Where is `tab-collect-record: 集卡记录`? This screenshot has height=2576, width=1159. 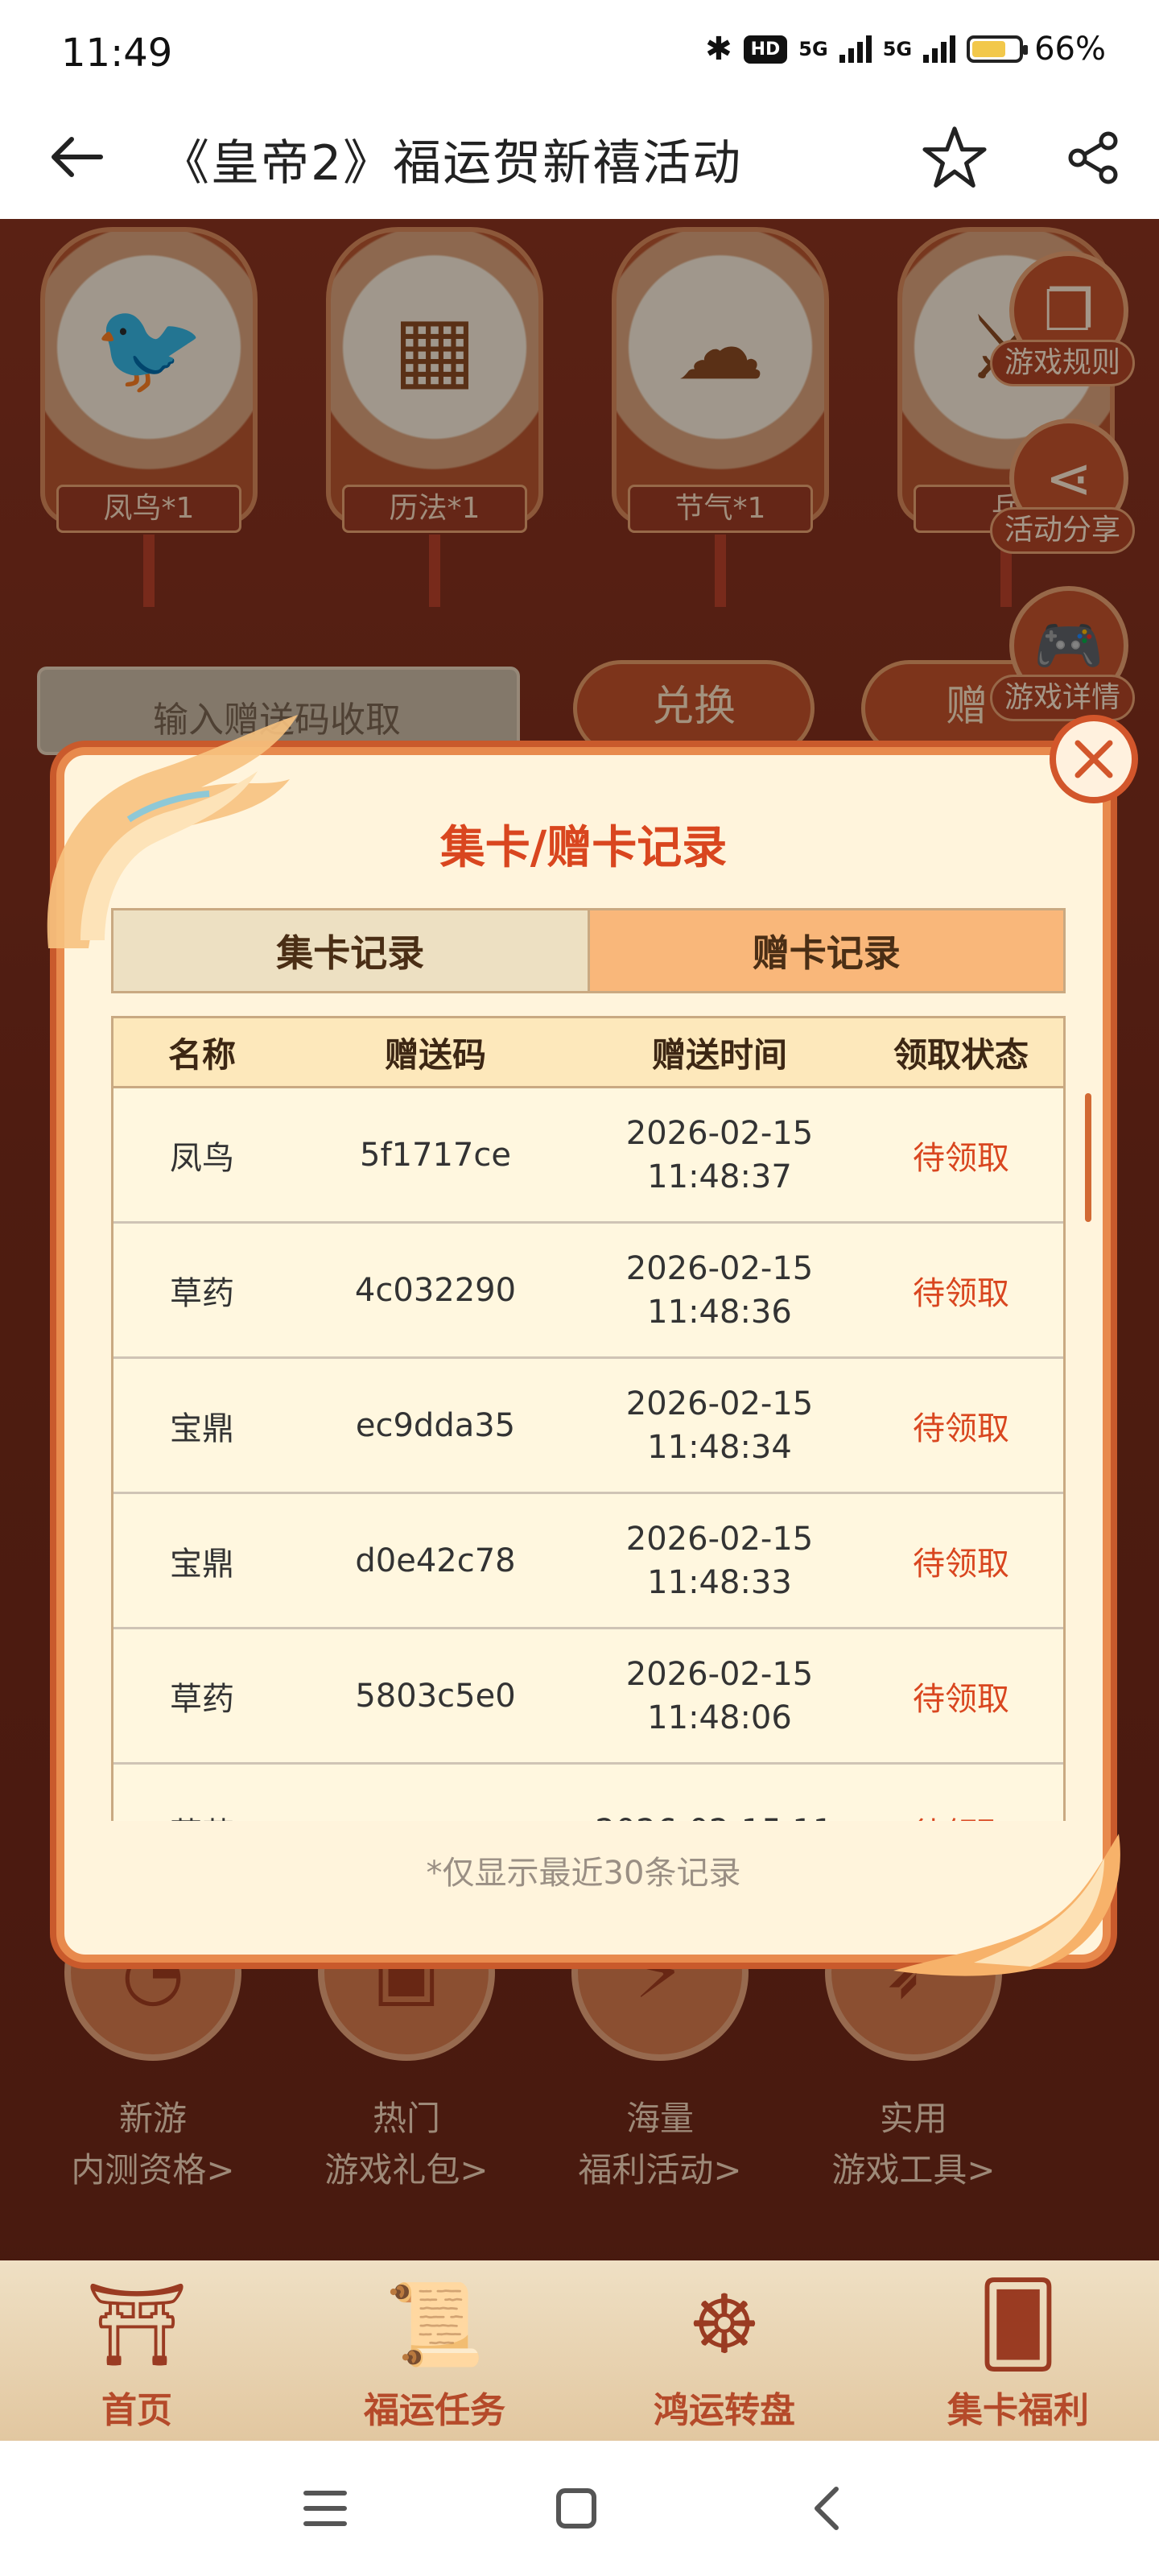
tab-collect-record: 集卡记录 is located at coordinates (351, 950).